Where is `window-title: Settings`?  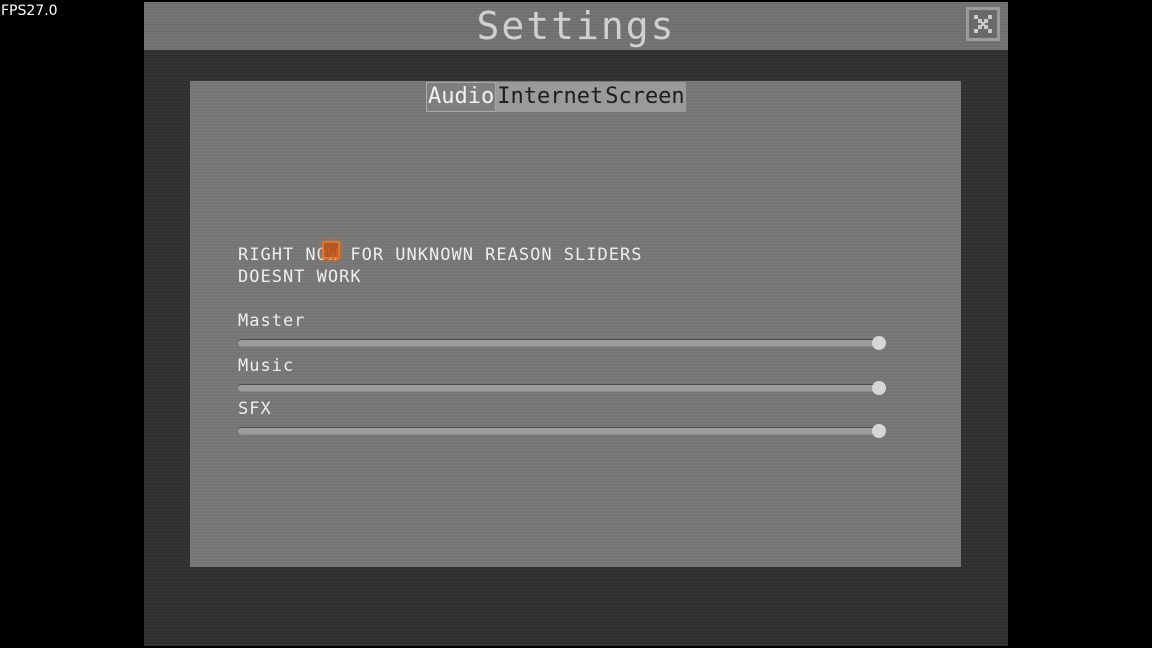 window-title: Settings is located at coordinates (576, 26).